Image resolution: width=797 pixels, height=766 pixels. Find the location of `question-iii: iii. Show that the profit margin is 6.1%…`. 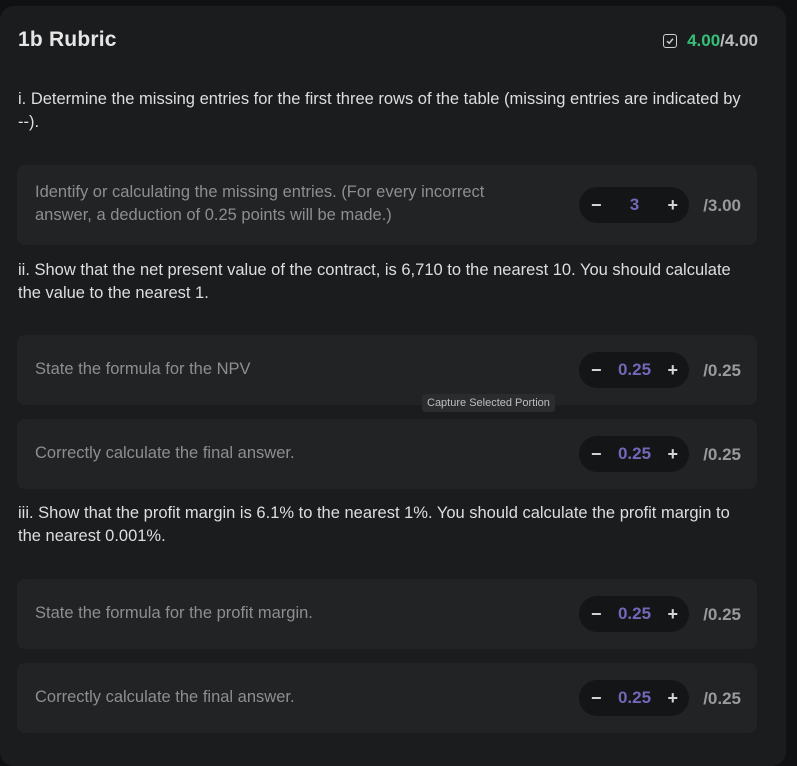

question-iii: iii. Show that the profit margin is 6.1%… is located at coordinates (374, 524).